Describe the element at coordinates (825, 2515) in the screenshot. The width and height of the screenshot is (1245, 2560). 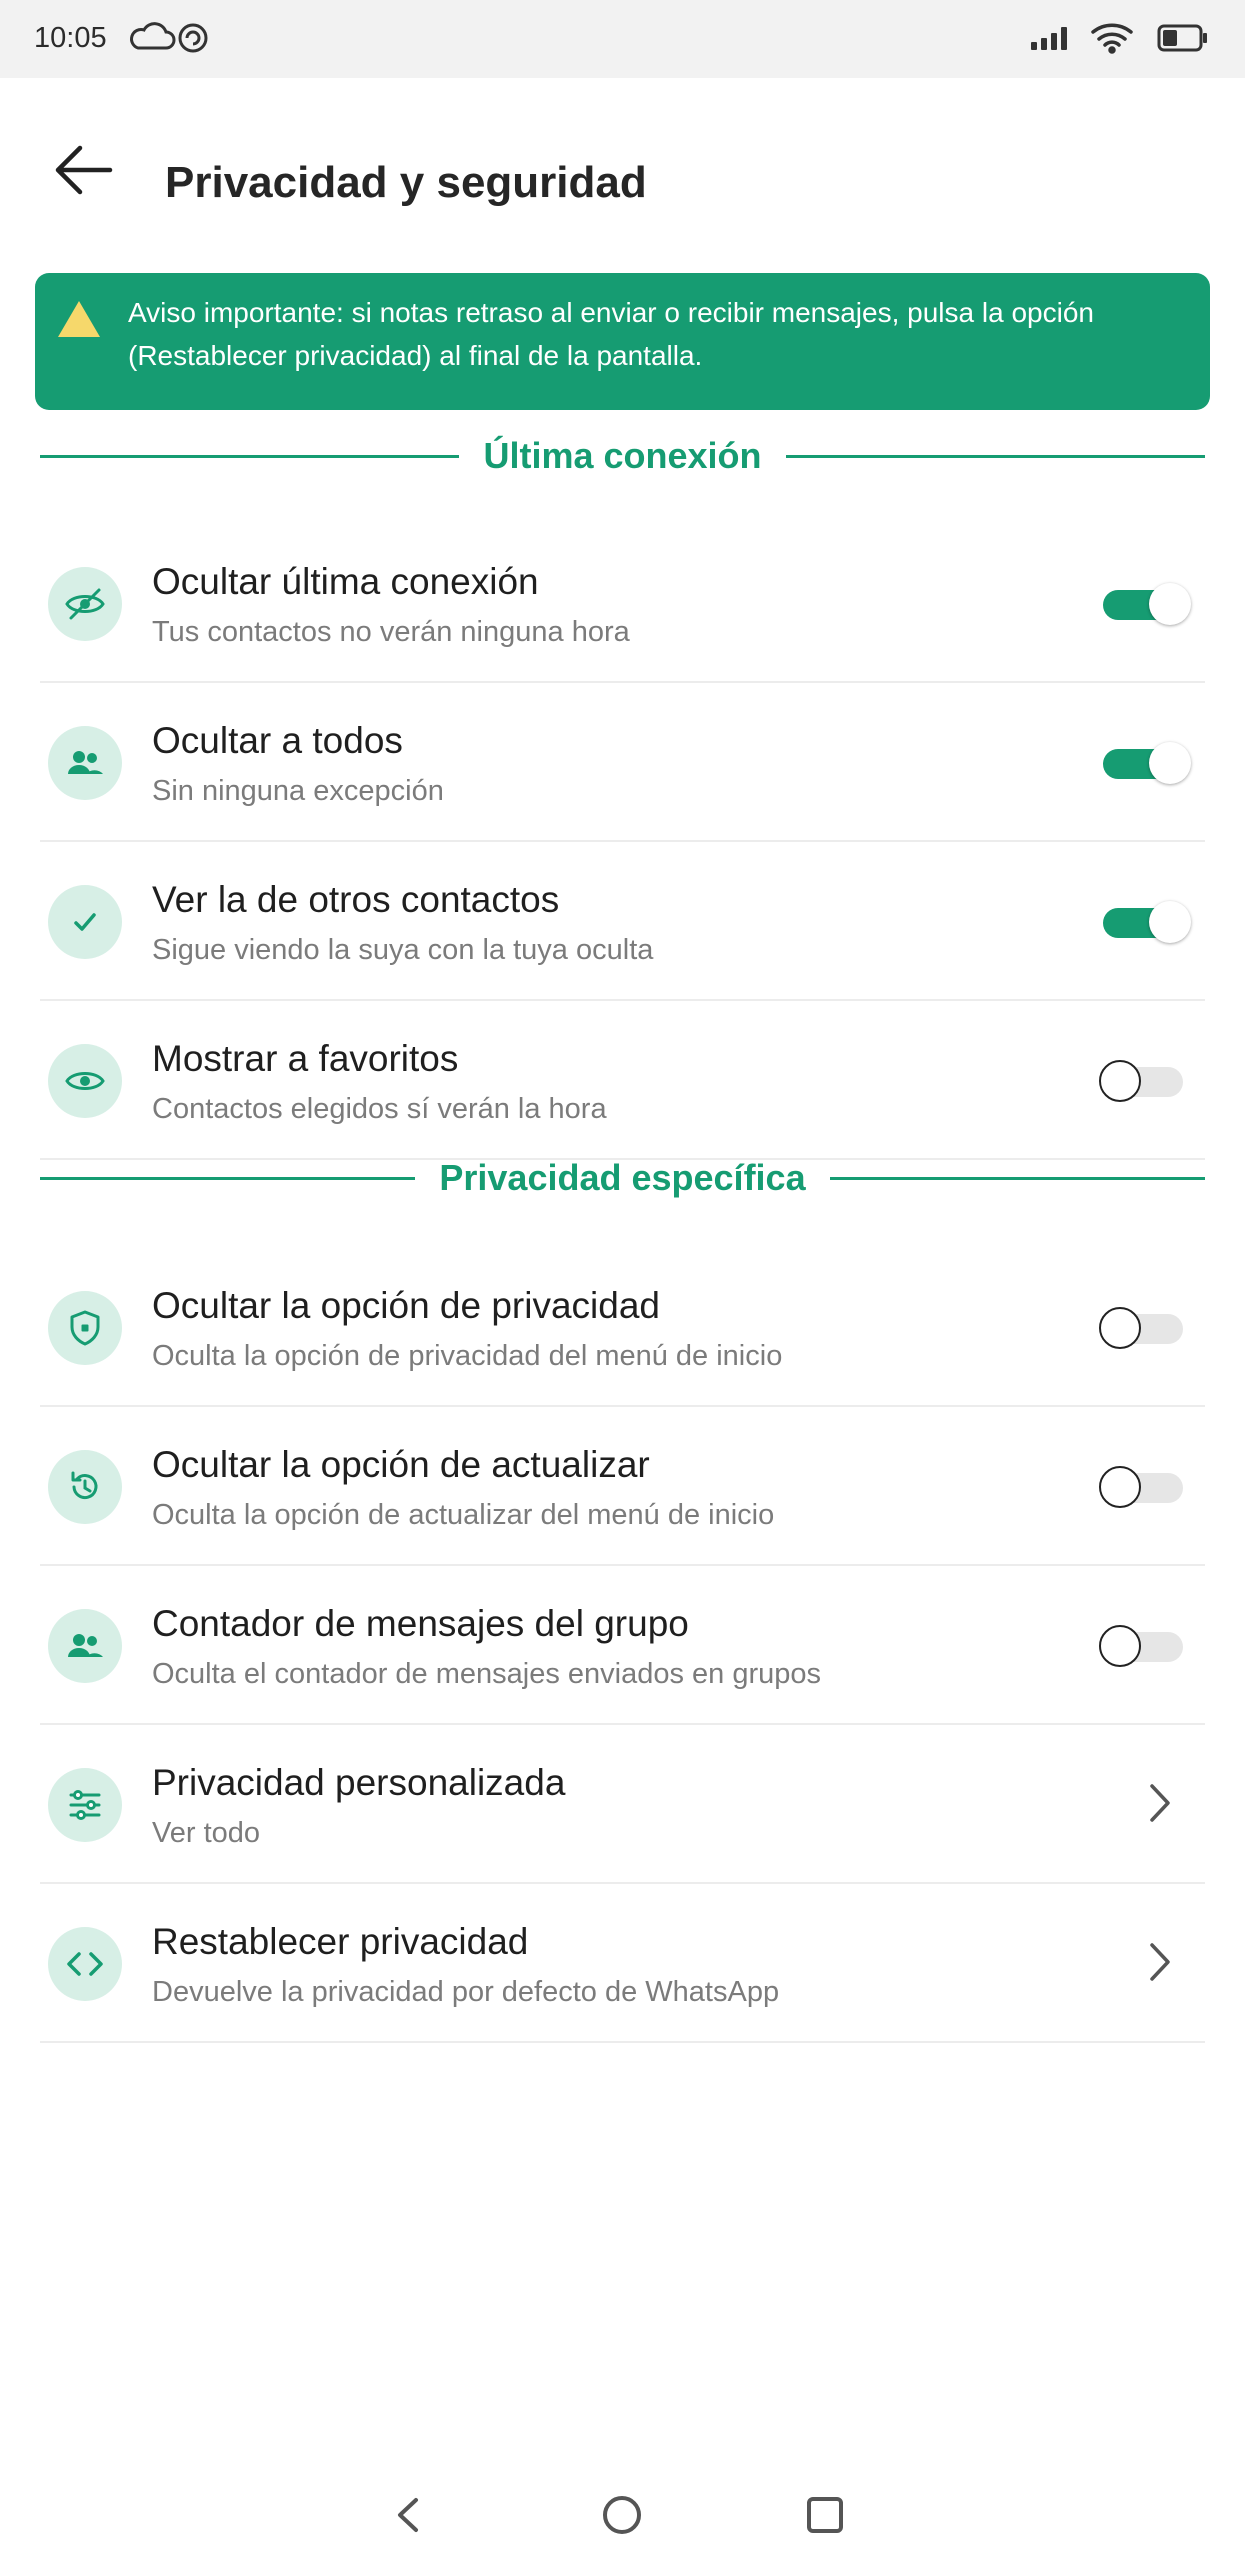
I see `recents-nav-icon` at that location.